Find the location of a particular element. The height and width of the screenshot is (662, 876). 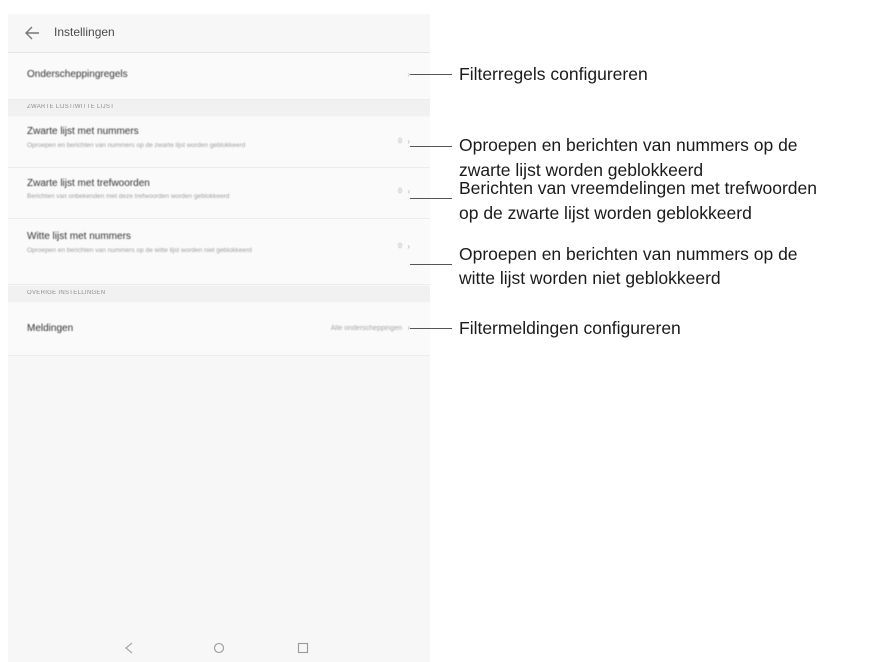

page-title: Instellingen is located at coordinates (84, 32).